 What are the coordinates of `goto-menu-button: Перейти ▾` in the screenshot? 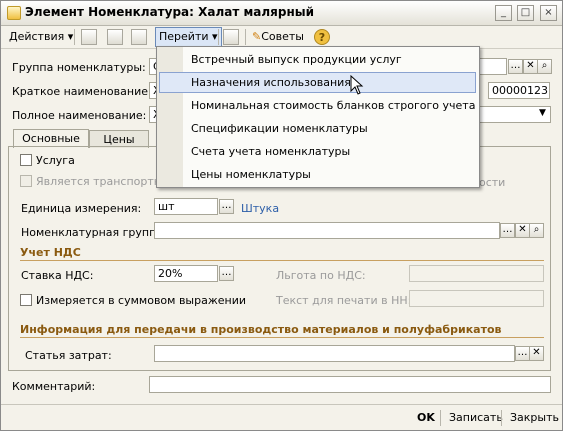 It's located at (188, 37).